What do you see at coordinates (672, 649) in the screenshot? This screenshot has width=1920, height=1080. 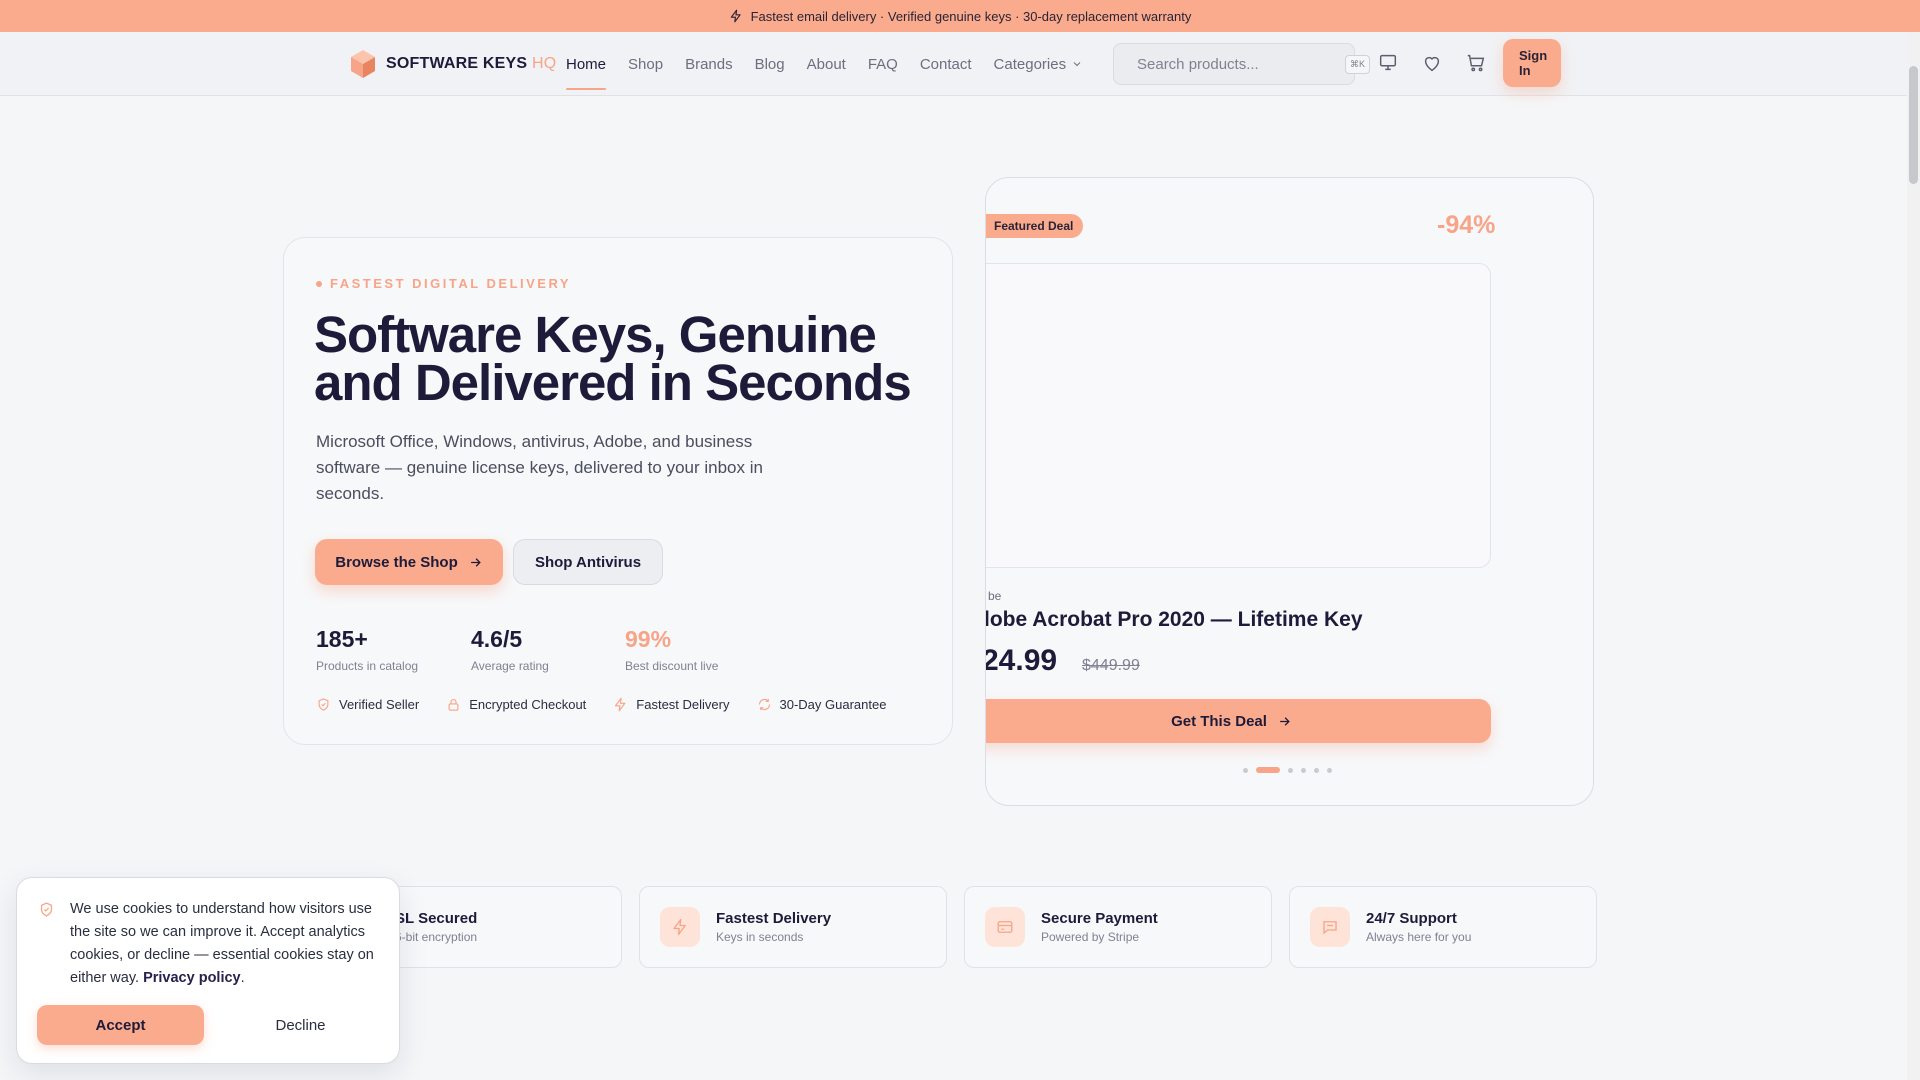 I see `stat-discount: 99% Best discount live` at bounding box center [672, 649].